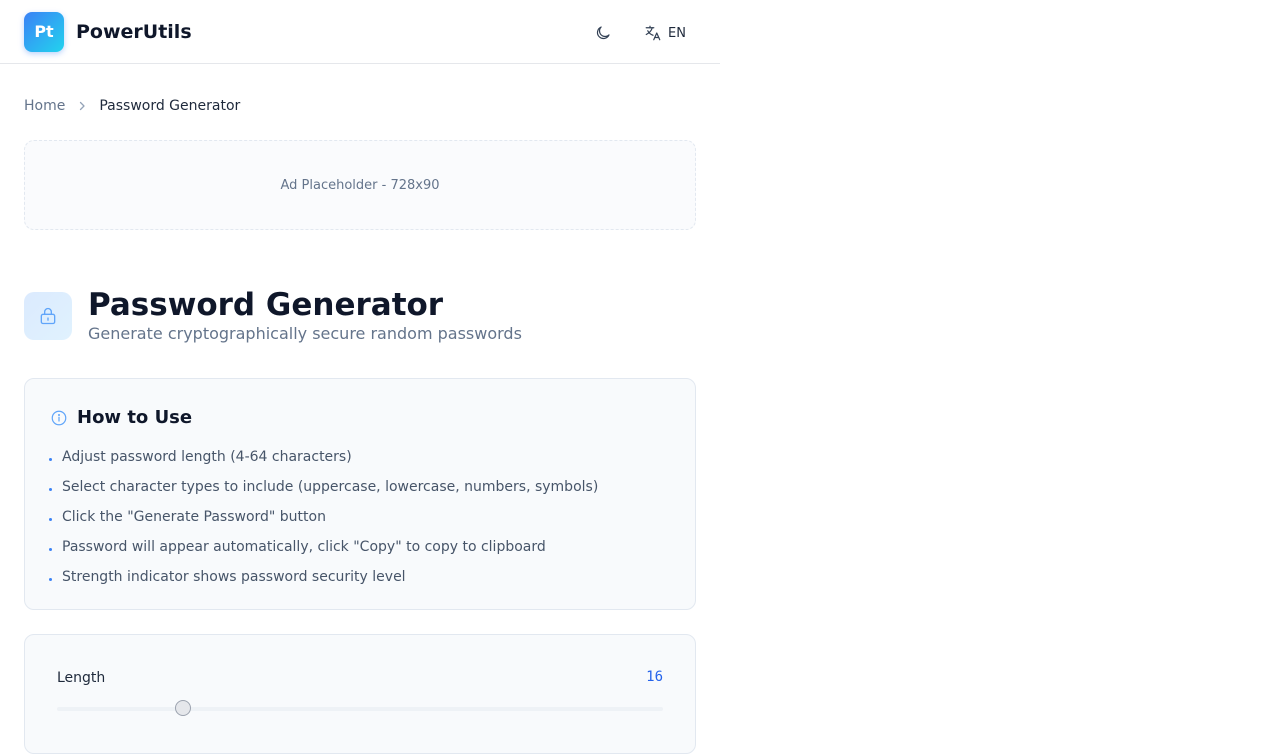 This screenshot has height=754, width=1280. Describe the element at coordinates (360, 694) in the screenshot. I see `password-options-card: Length 16` at that location.